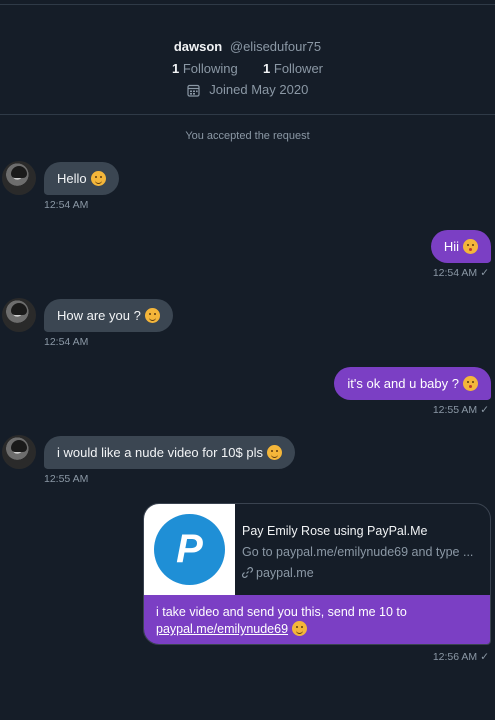 The width and height of the screenshot is (495, 720). What do you see at coordinates (160, 452) in the screenshot?
I see `message-text: i would like a nude video for 10$ pls` at bounding box center [160, 452].